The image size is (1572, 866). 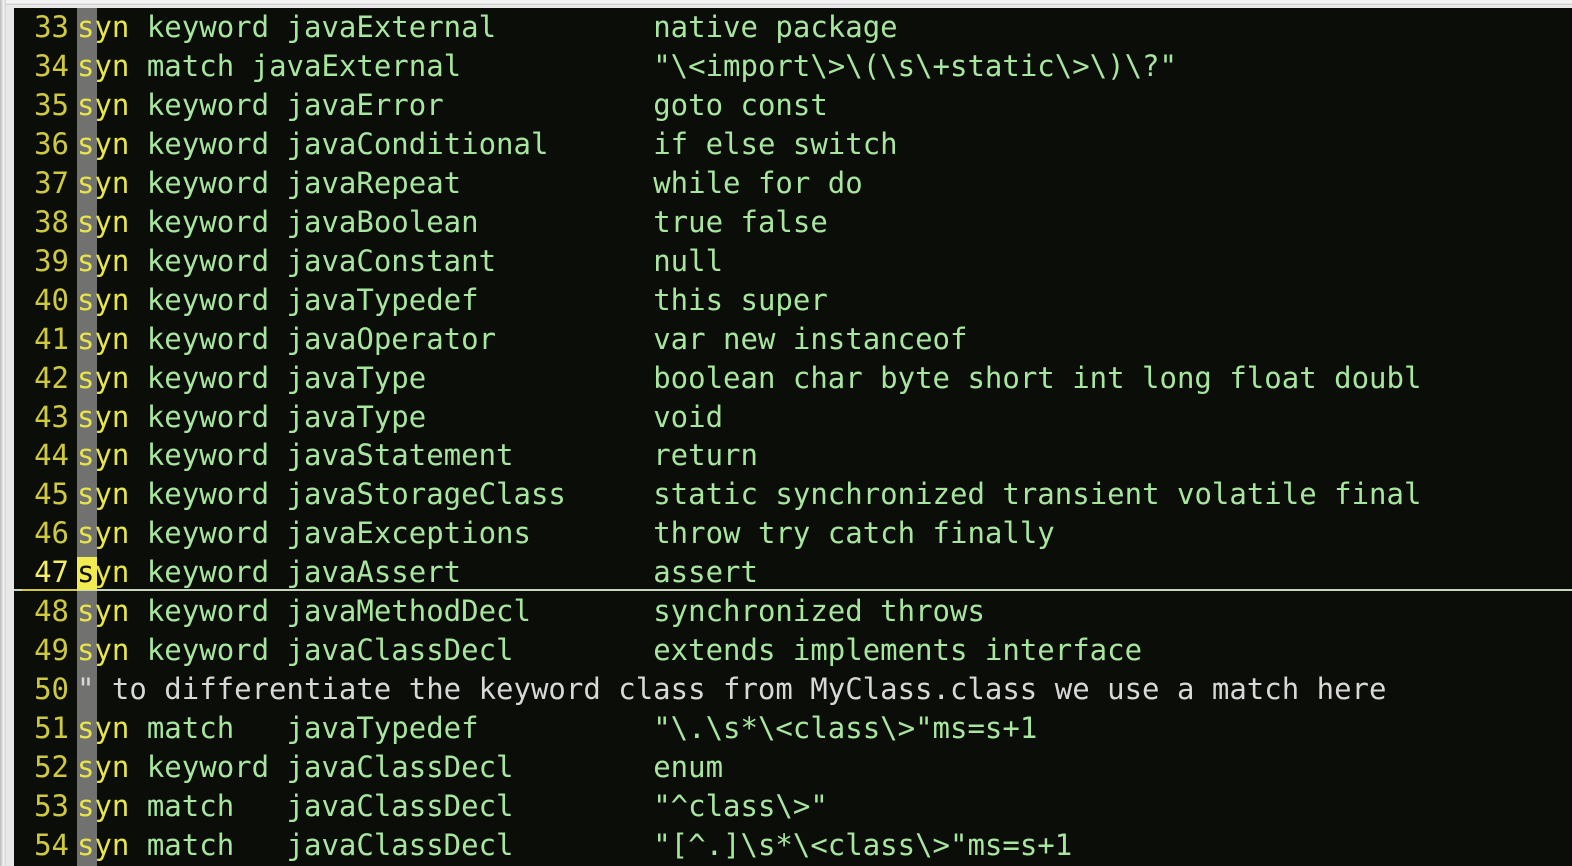 I want to click on window-top-border, so click(x=786, y=2).